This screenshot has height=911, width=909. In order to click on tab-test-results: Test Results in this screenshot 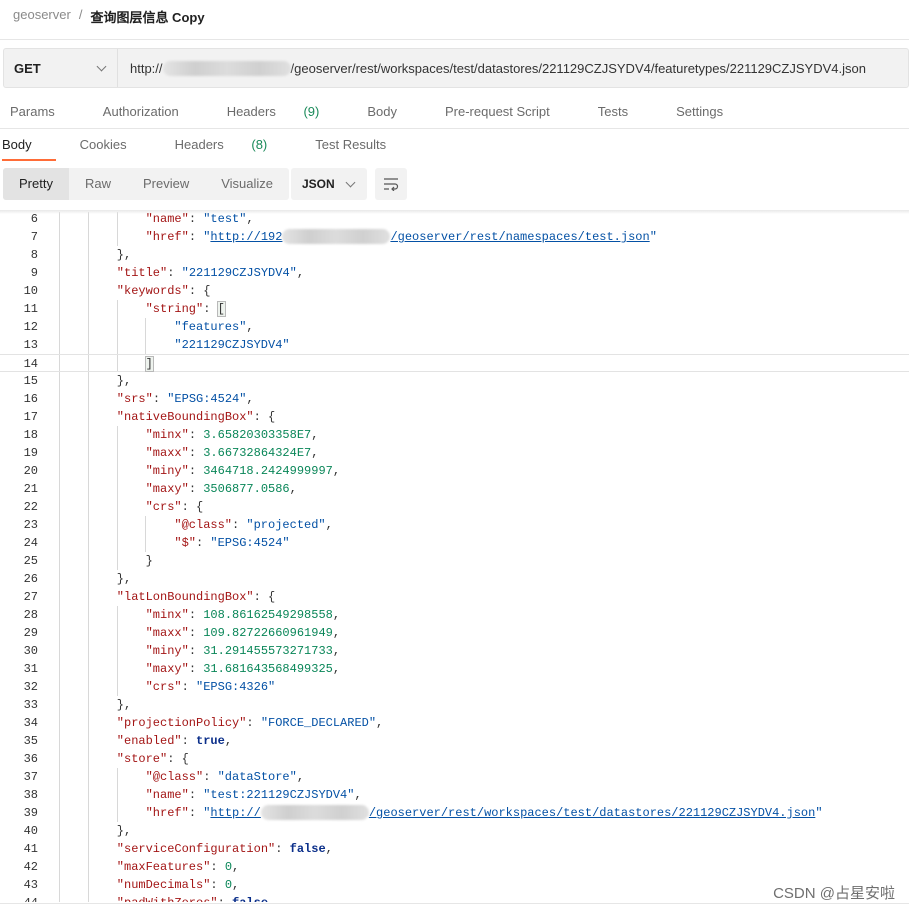, I will do `click(362, 144)`.